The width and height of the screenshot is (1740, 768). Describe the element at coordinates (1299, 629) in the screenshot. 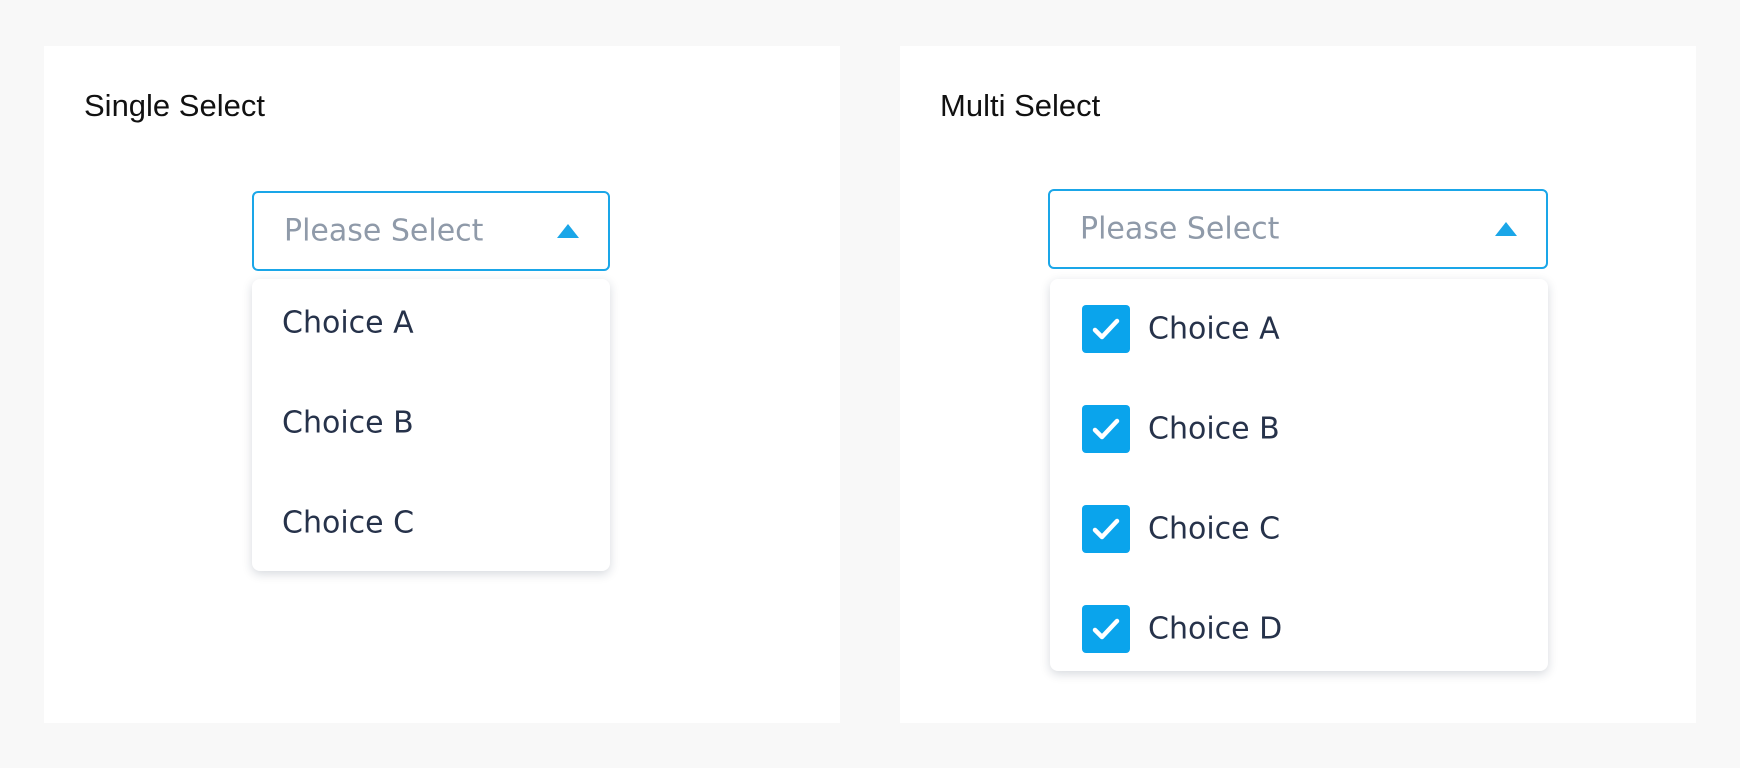

I see `multi-select-option: Choice D` at that location.